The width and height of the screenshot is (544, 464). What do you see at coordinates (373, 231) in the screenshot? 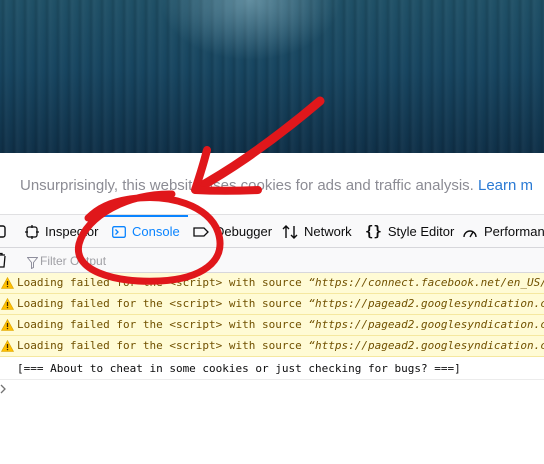
I see `style-editor-icon: {}` at bounding box center [373, 231].